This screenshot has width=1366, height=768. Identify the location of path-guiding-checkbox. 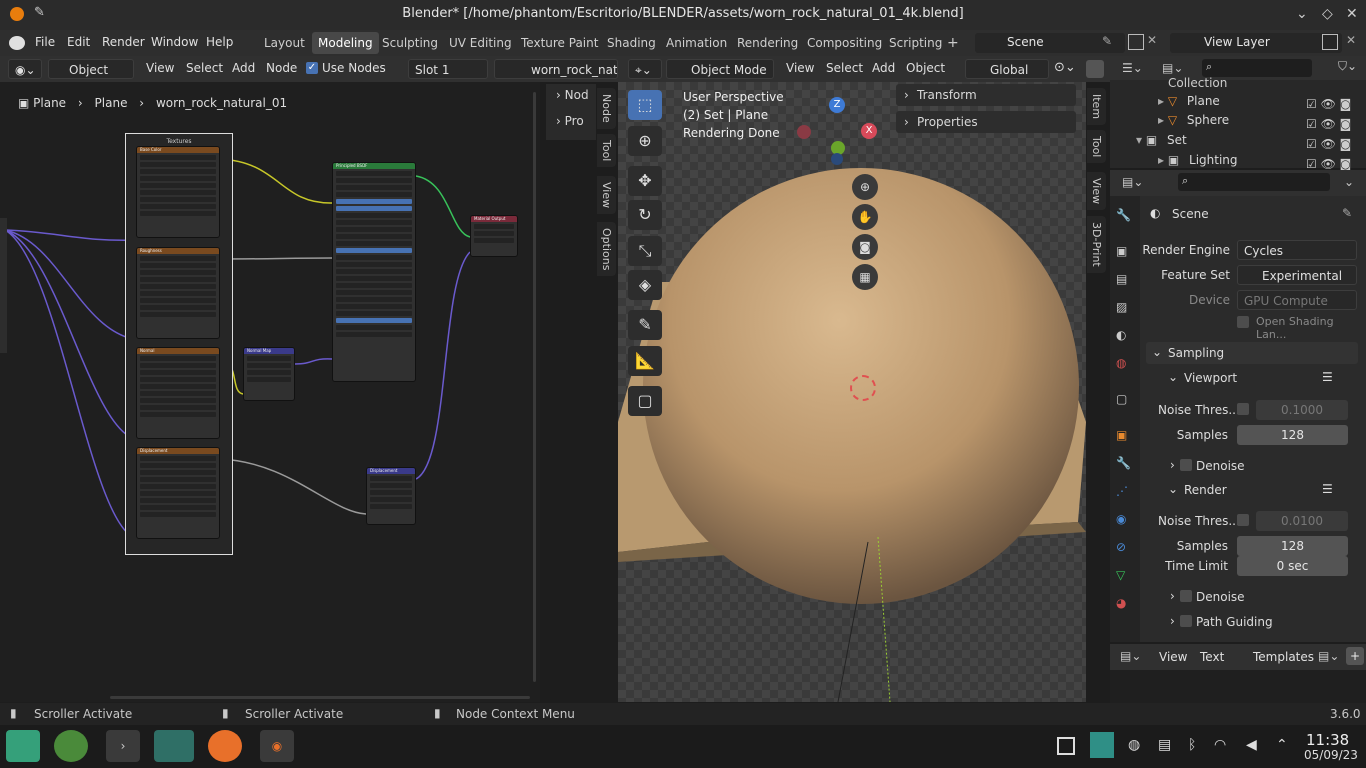
(1186, 622).